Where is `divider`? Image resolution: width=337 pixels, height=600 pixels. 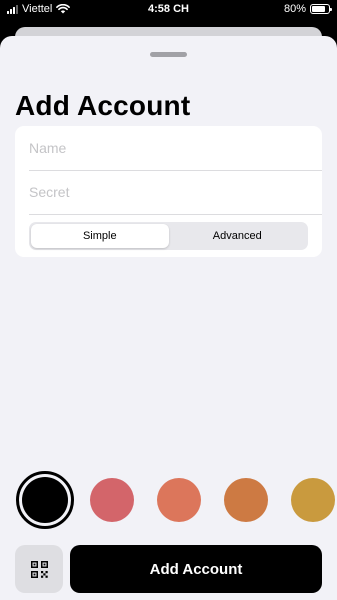 divider is located at coordinates (175, 214).